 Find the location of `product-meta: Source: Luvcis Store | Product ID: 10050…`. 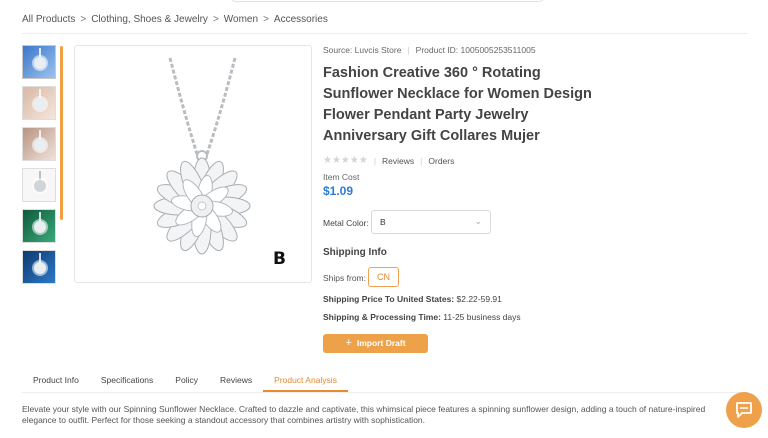

product-meta: Source: Luvcis Store | Product ID: 10050… is located at coordinates (468, 50).